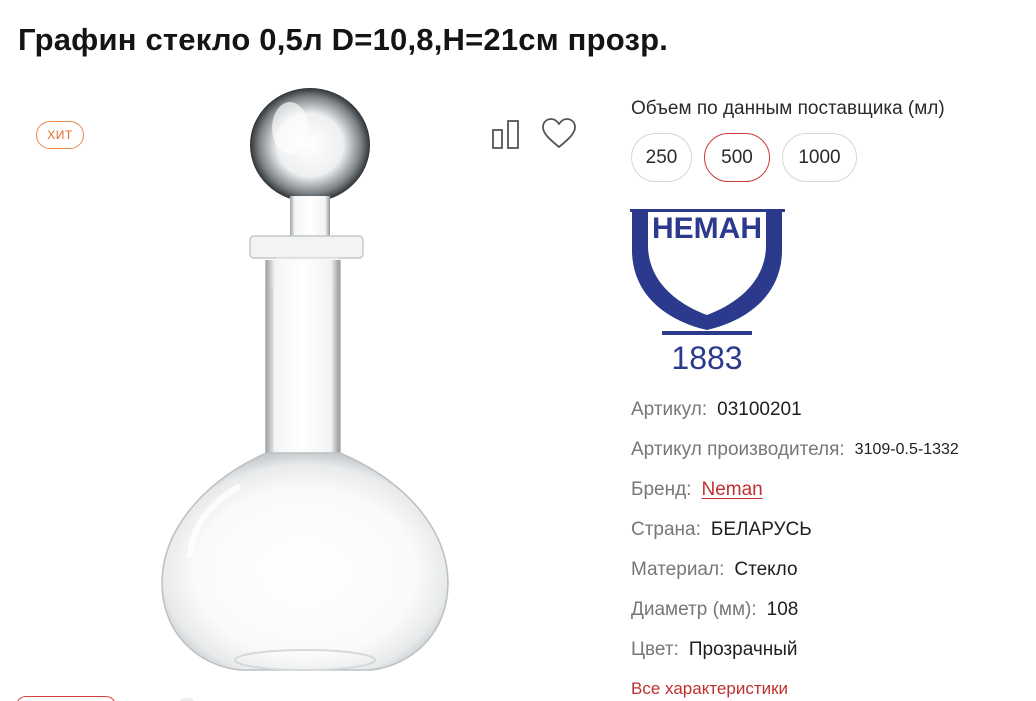 The height and width of the screenshot is (701, 1036). What do you see at coordinates (666, 529) in the screenshot?
I see `spec-label: Страна:` at bounding box center [666, 529].